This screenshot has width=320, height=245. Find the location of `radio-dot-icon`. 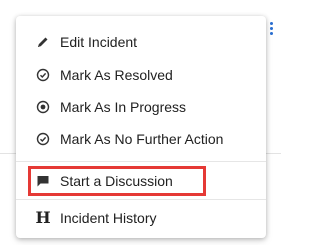

radio-dot-icon is located at coordinates (43, 107).